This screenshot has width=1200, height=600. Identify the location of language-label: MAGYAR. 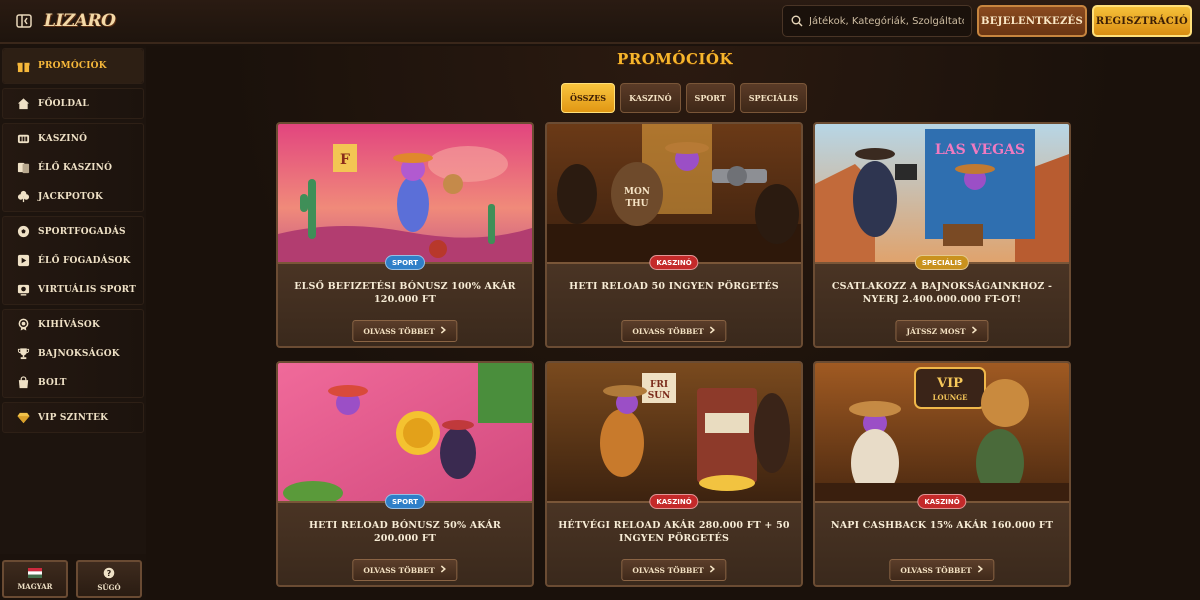
(35, 586).